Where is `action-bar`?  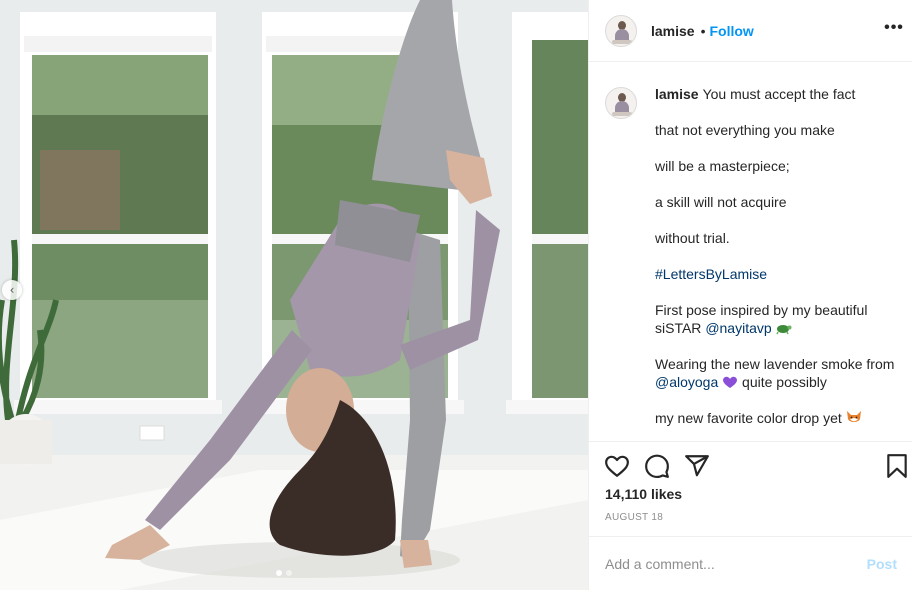
action-bar is located at coordinates (750, 466).